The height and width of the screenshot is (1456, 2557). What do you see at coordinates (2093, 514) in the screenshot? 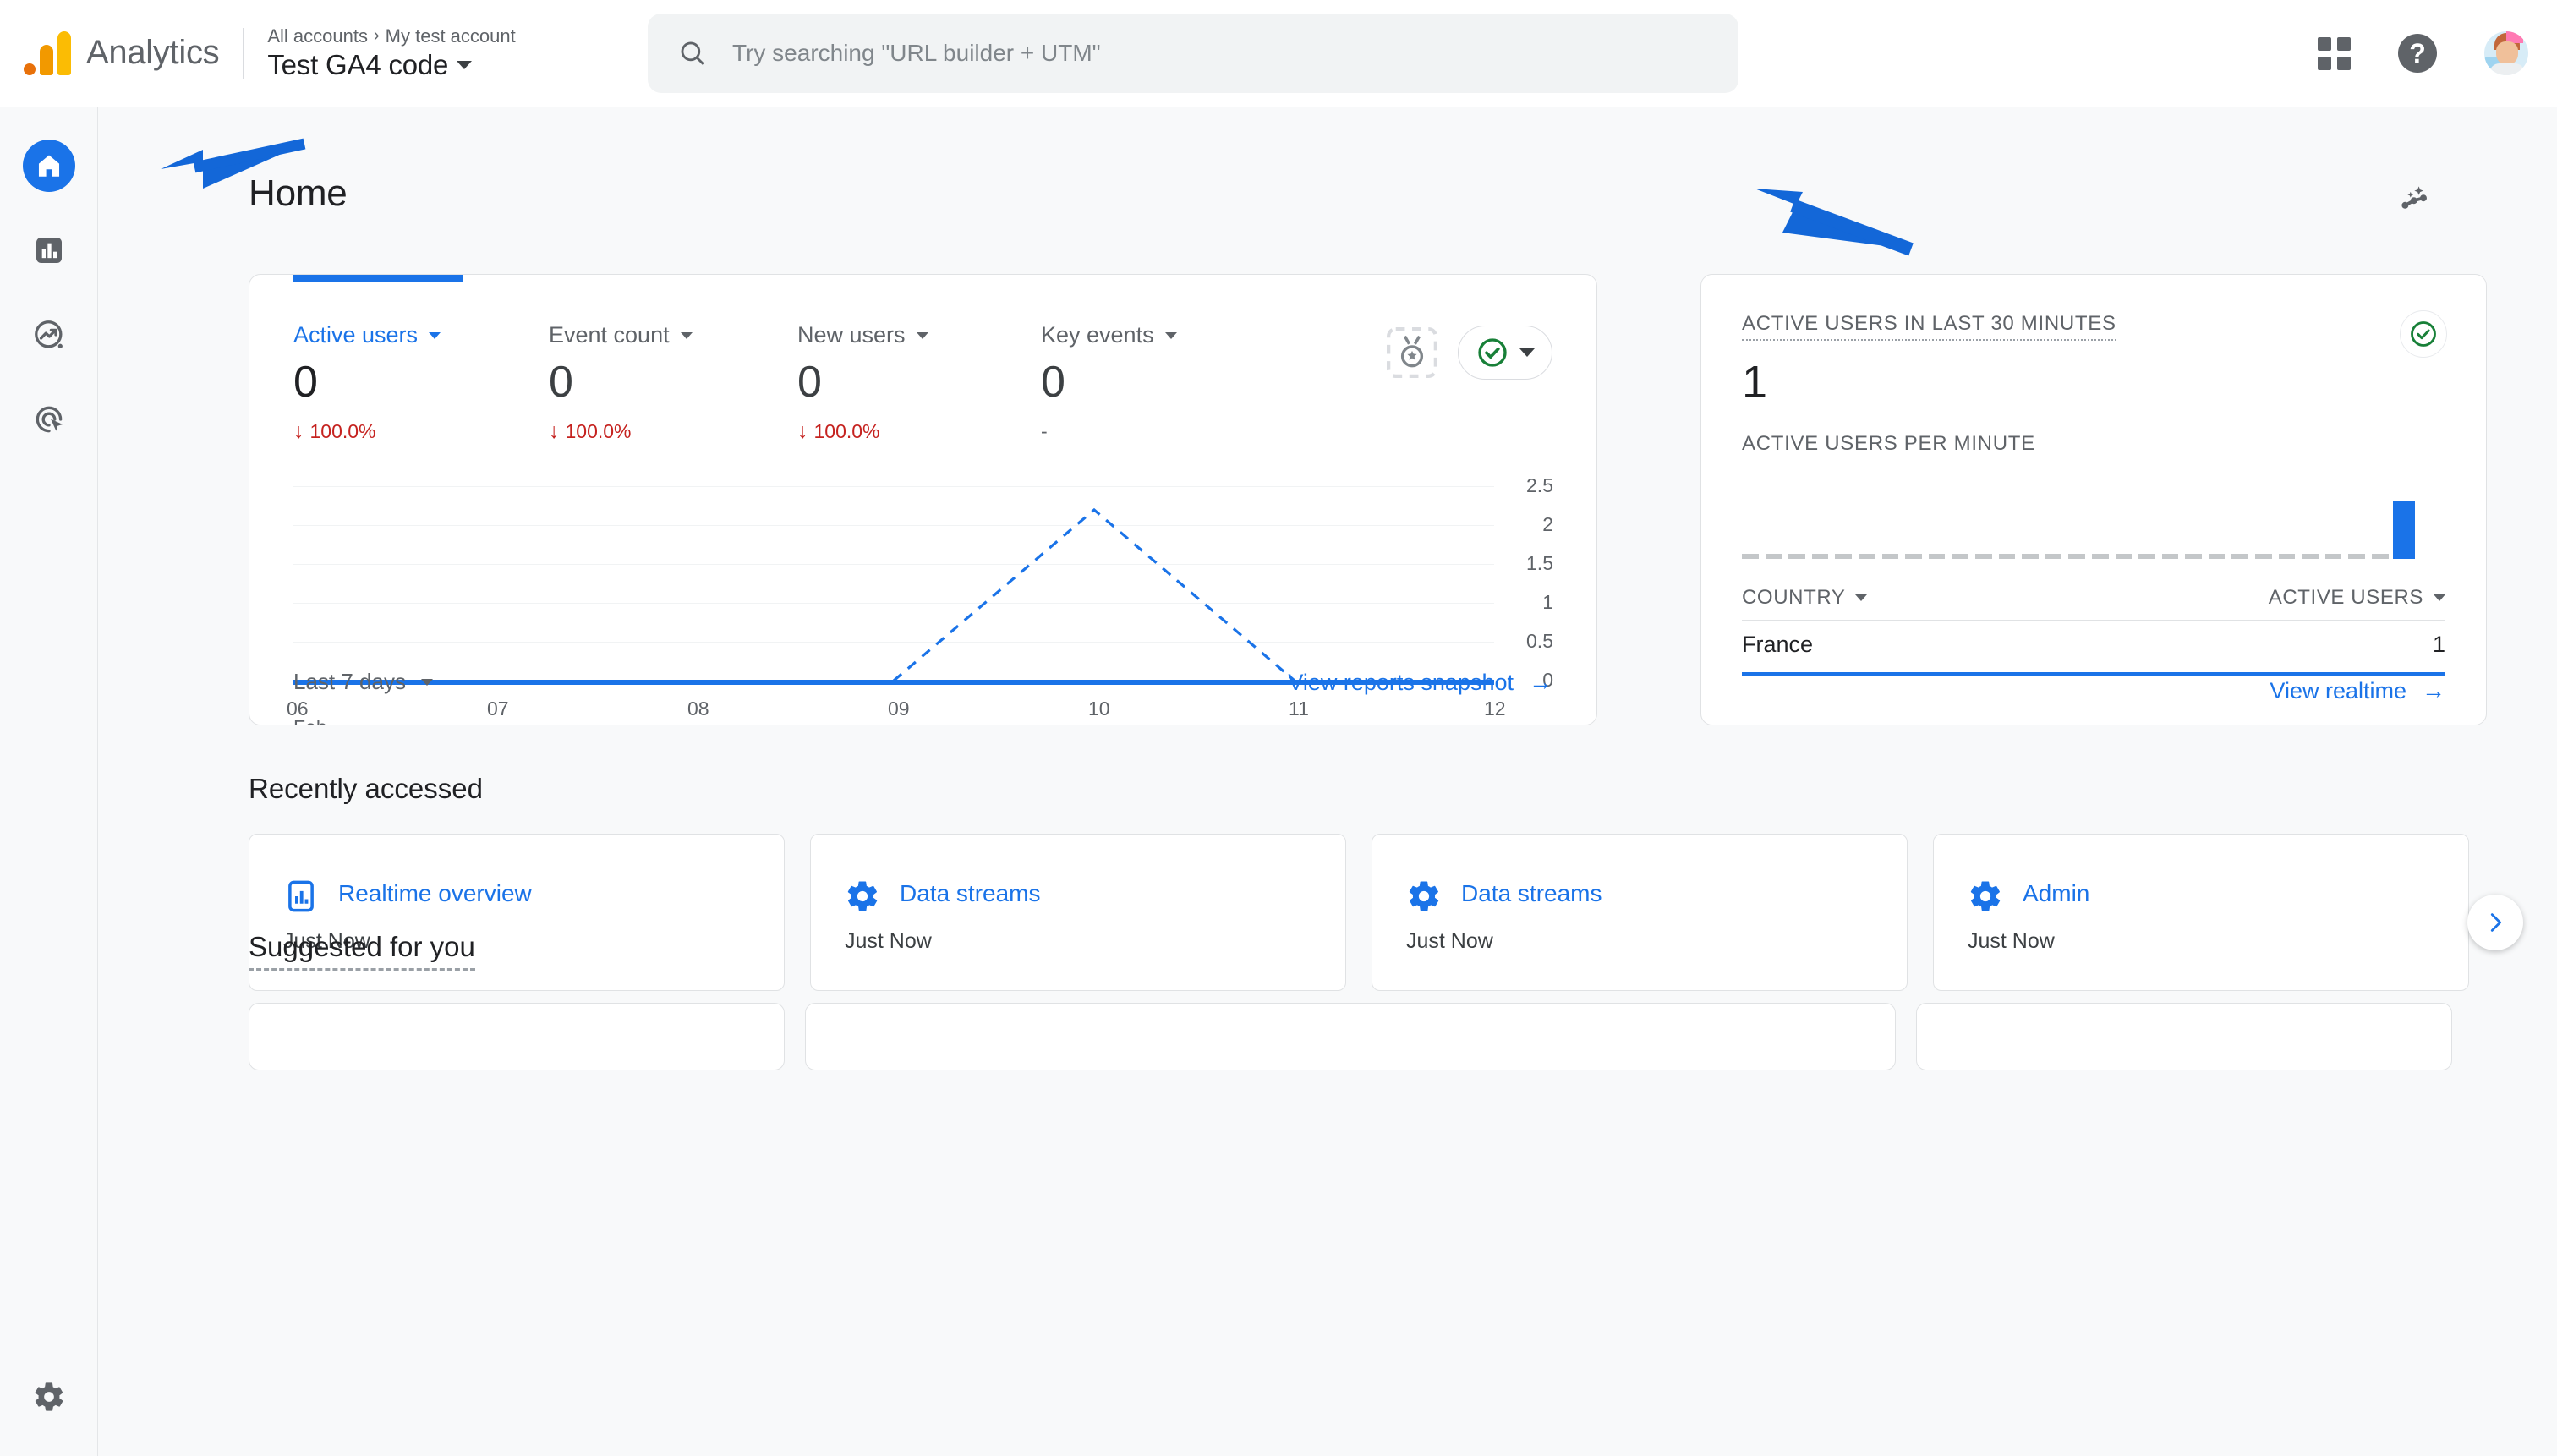
I see `active-users-per-minute-sparkline` at bounding box center [2093, 514].